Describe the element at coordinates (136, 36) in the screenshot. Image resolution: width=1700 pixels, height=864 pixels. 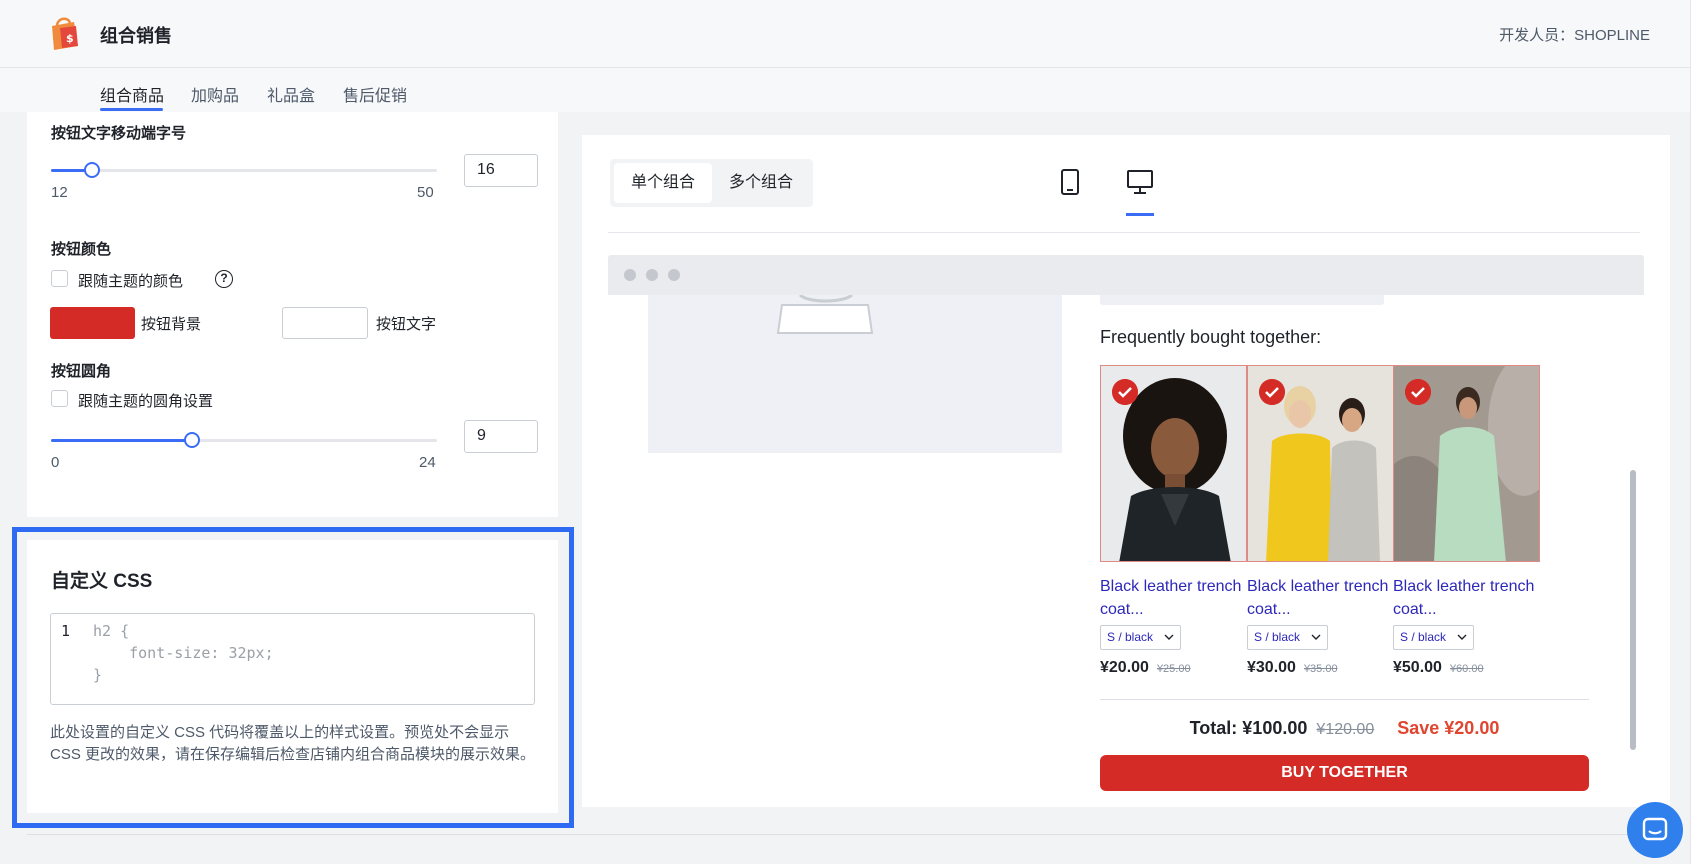
I see `app-title: 组合销售` at that location.